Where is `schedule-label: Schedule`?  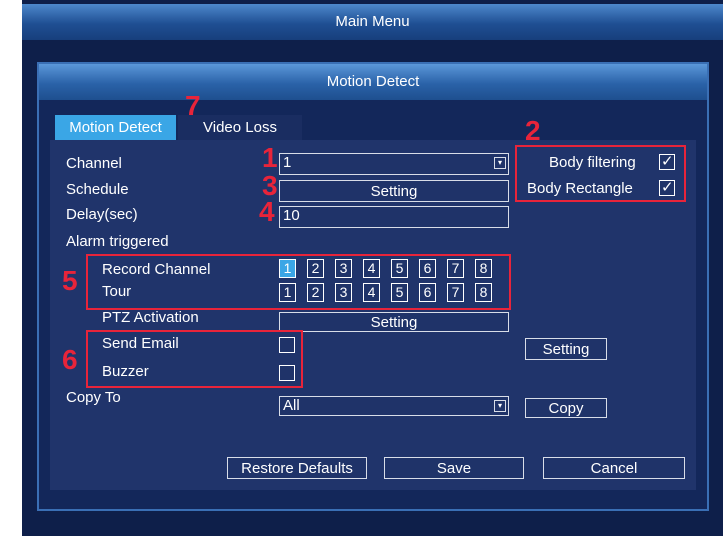 schedule-label: Schedule is located at coordinates (97, 189).